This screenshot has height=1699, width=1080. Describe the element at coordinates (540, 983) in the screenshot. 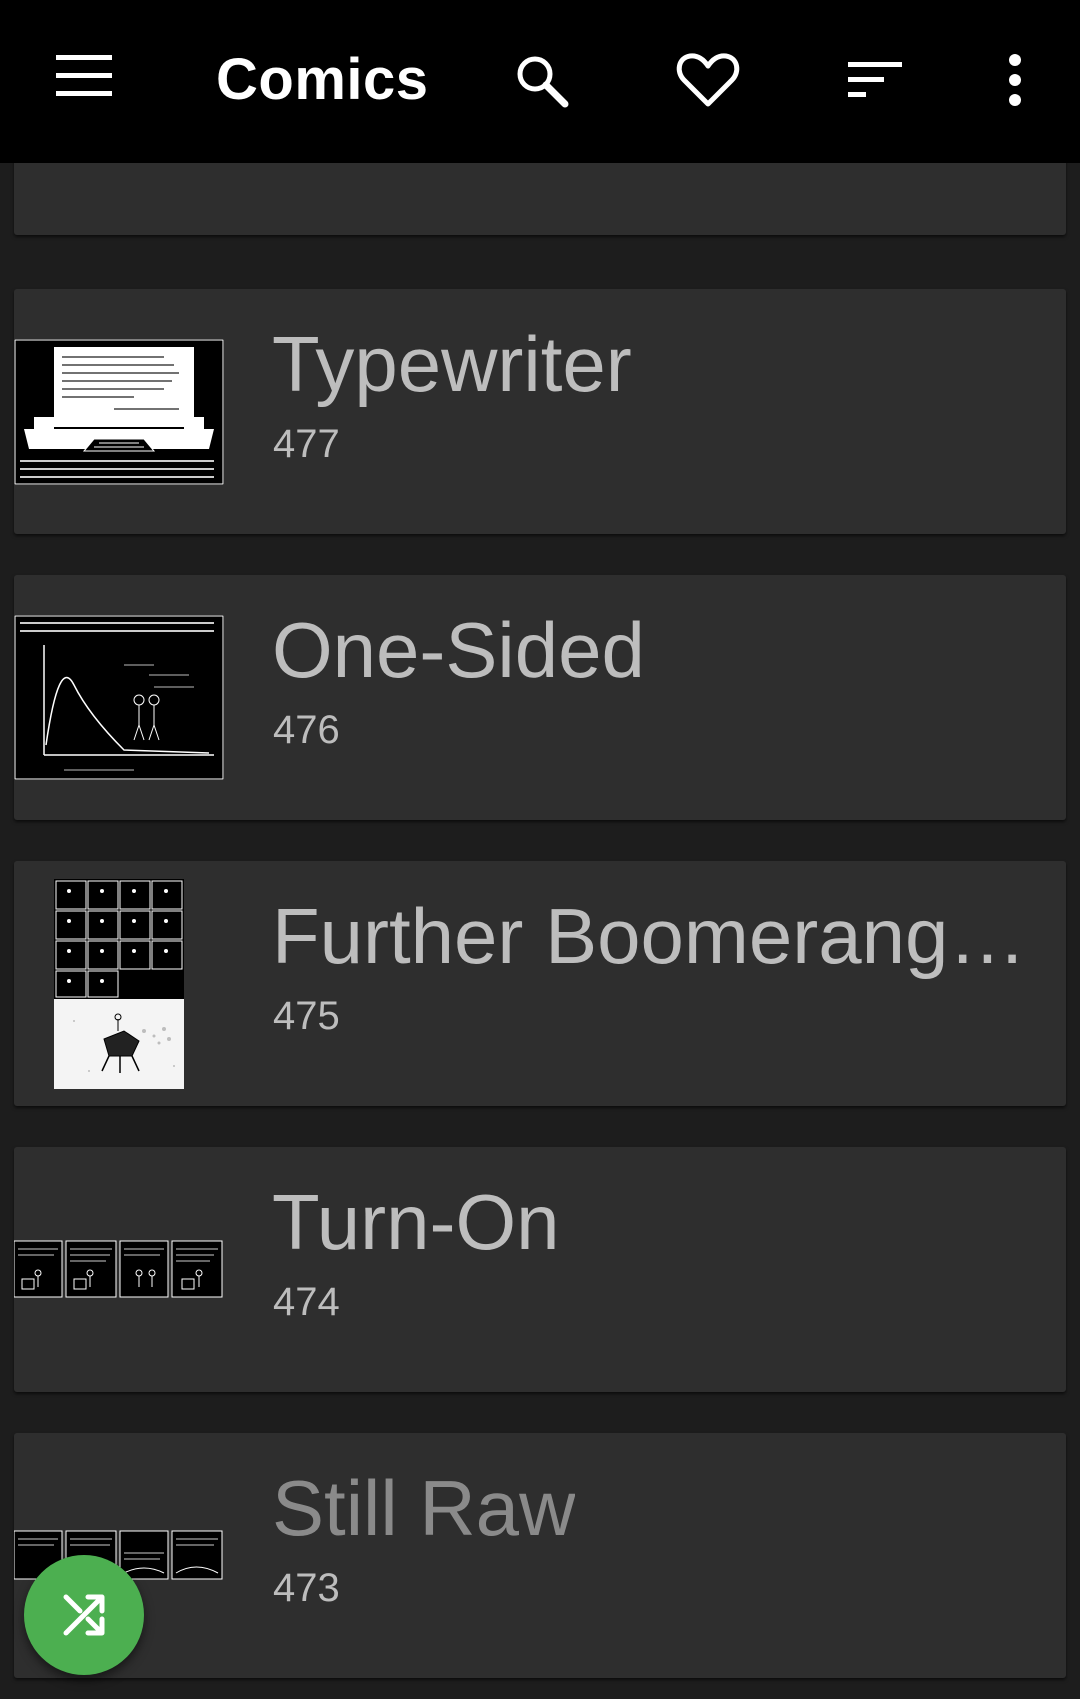

I see `comic-card-475: Further Boomerang Difficulties 475` at that location.